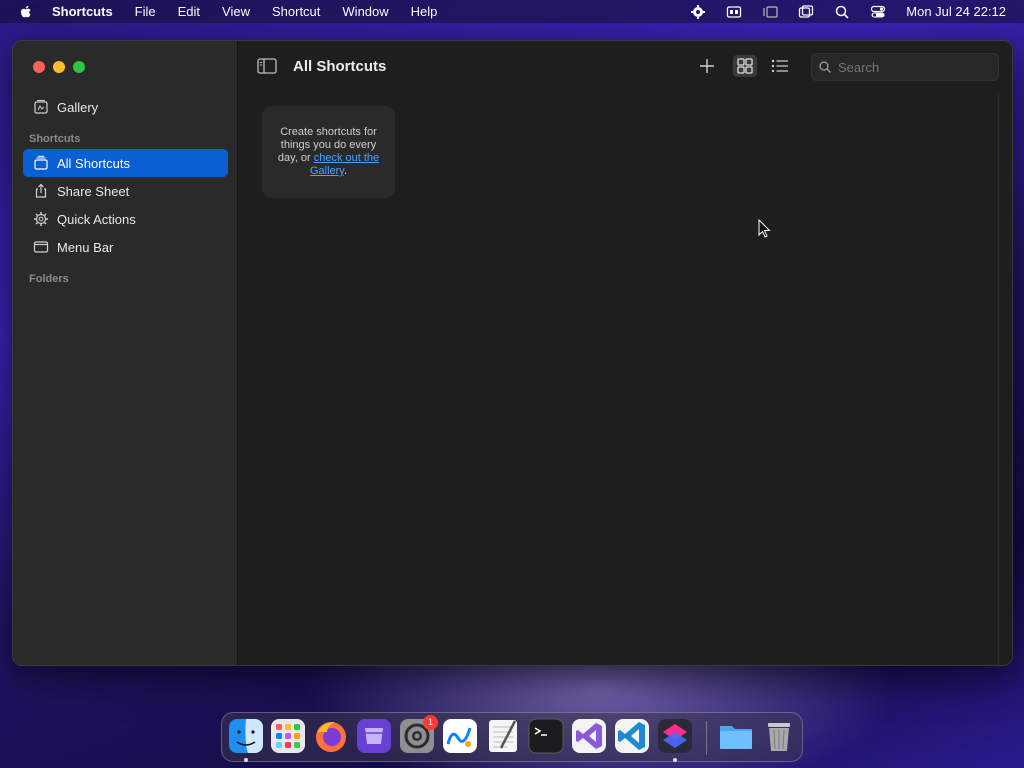 This screenshot has height=768, width=1024. Describe the element at coordinates (698, 12) in the screenshot. I see `gear-status-icon` at that location.